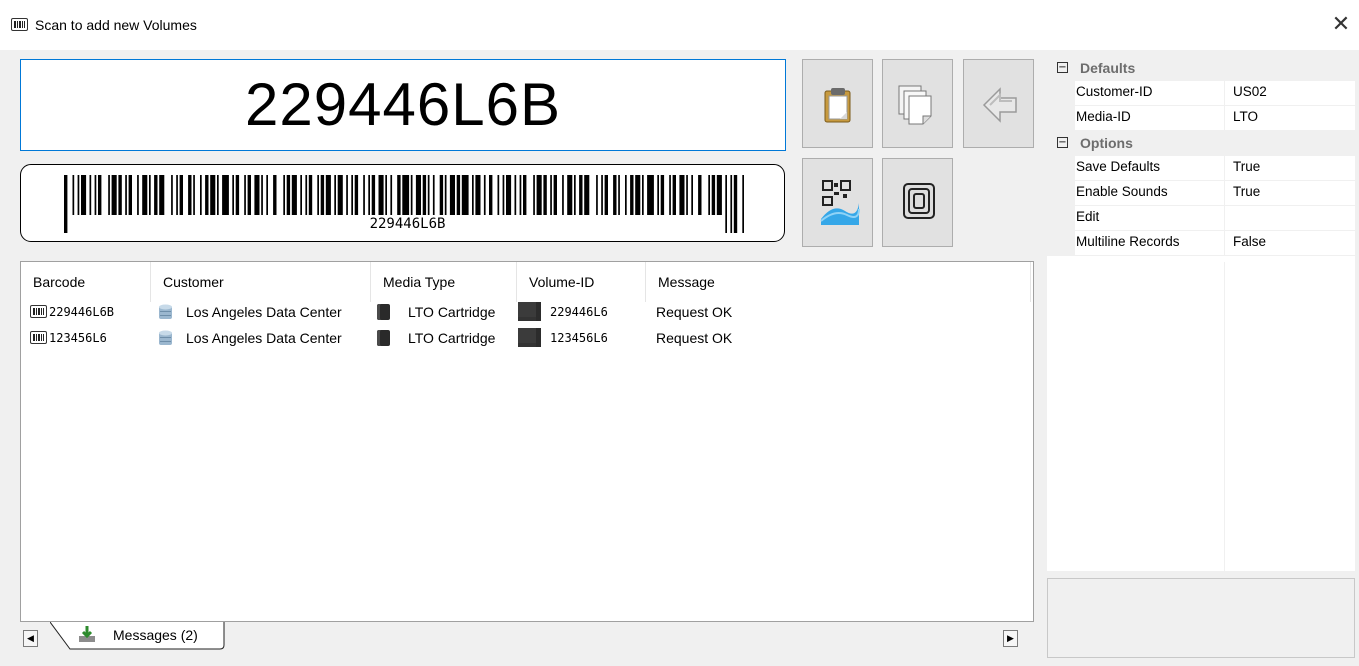 This screenshot has height=666, width=1359. I want to click on property-multiline-records: Multiline Records False, so click(1201, 243).